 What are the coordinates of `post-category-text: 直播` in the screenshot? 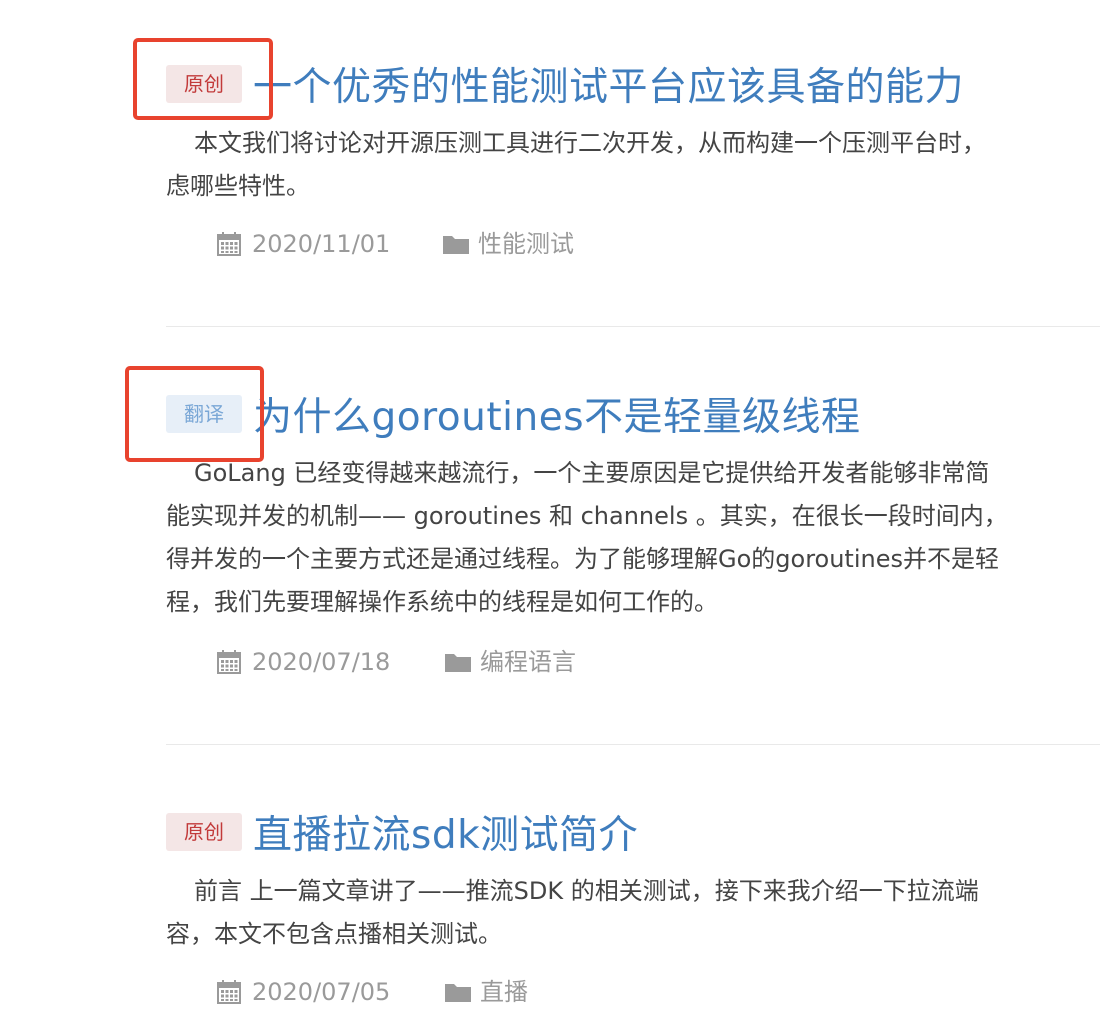 It's located at (504, 992).